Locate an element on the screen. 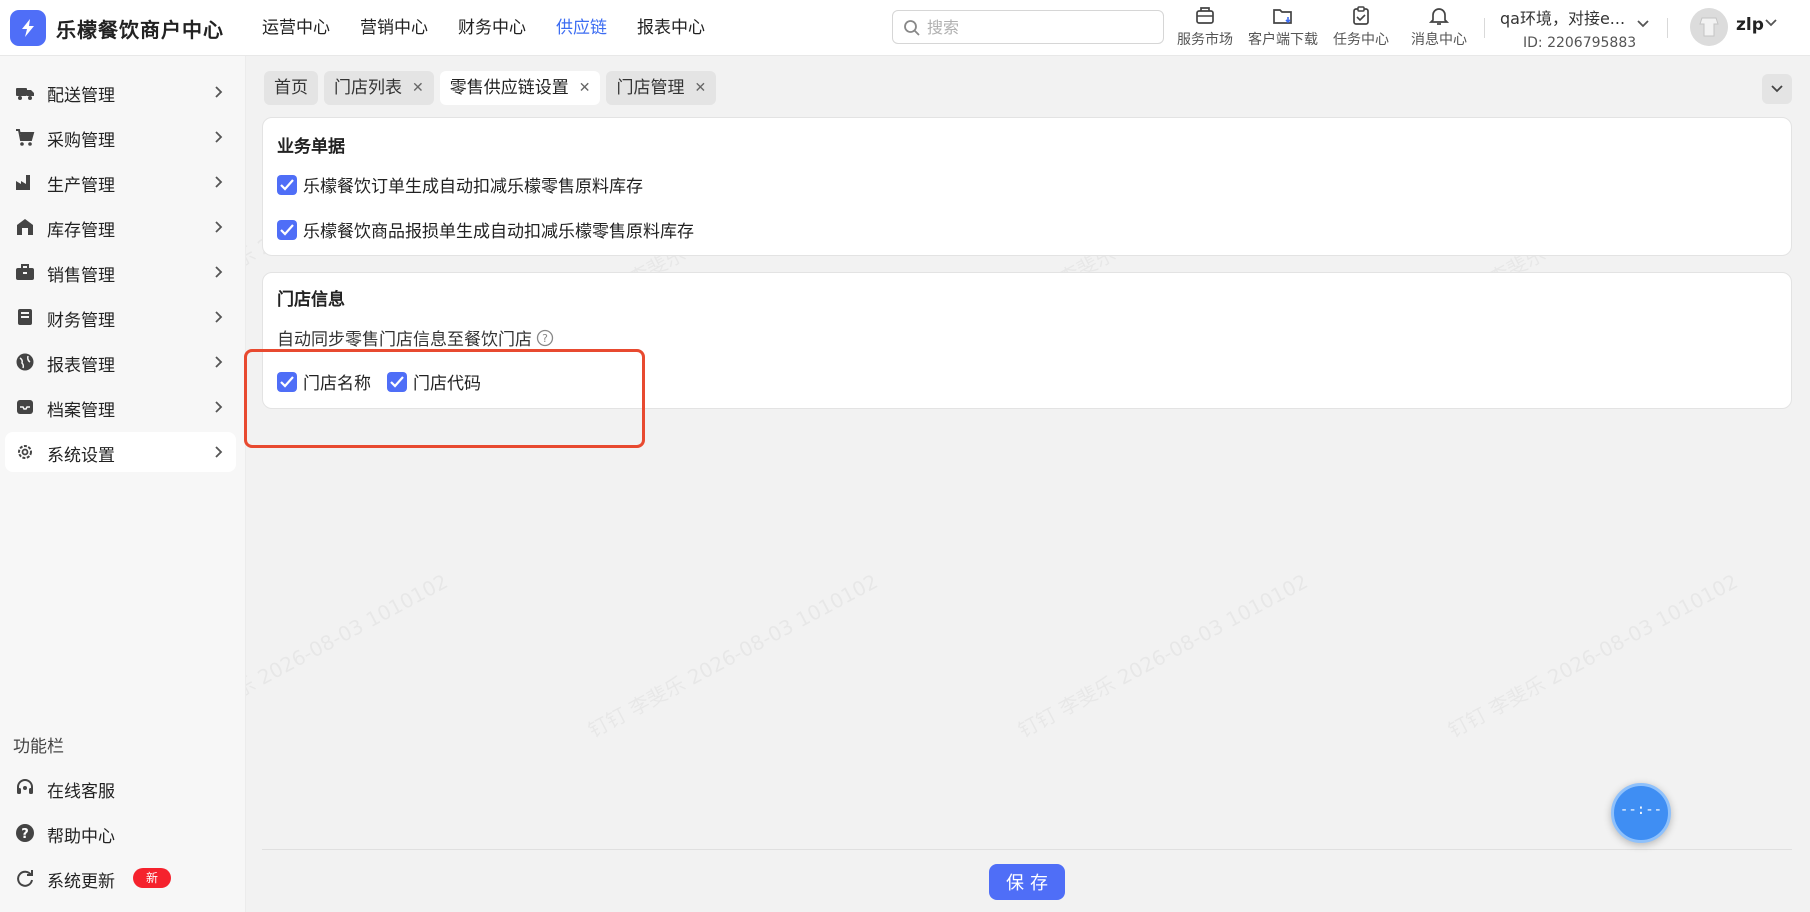  brand-name: 乐檬餐饮商户中心 is located at coordinates (140, 30).